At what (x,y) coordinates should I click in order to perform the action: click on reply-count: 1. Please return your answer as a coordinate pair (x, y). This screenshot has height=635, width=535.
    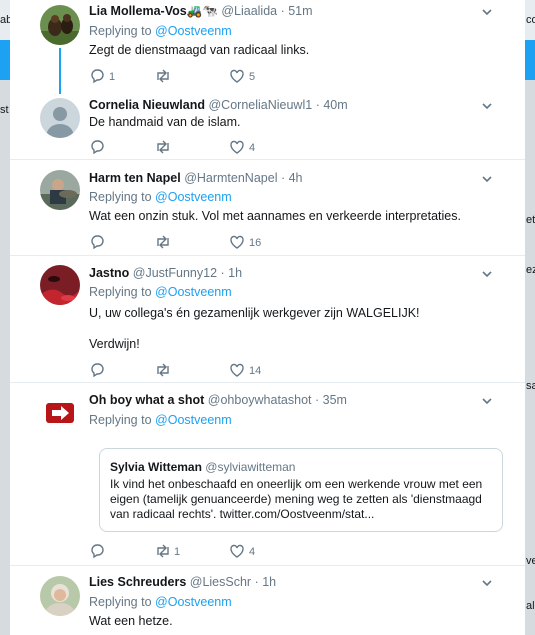
    Looking at the image, I should click on (112, 77).